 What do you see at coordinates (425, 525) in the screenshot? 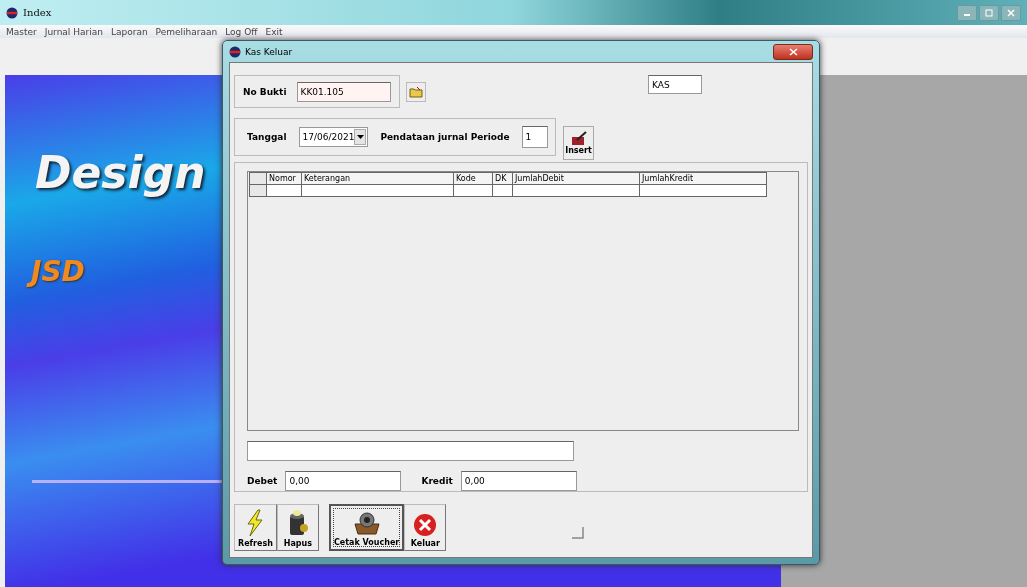
I see `close-circle-icon` at bounding box center [425, 525].